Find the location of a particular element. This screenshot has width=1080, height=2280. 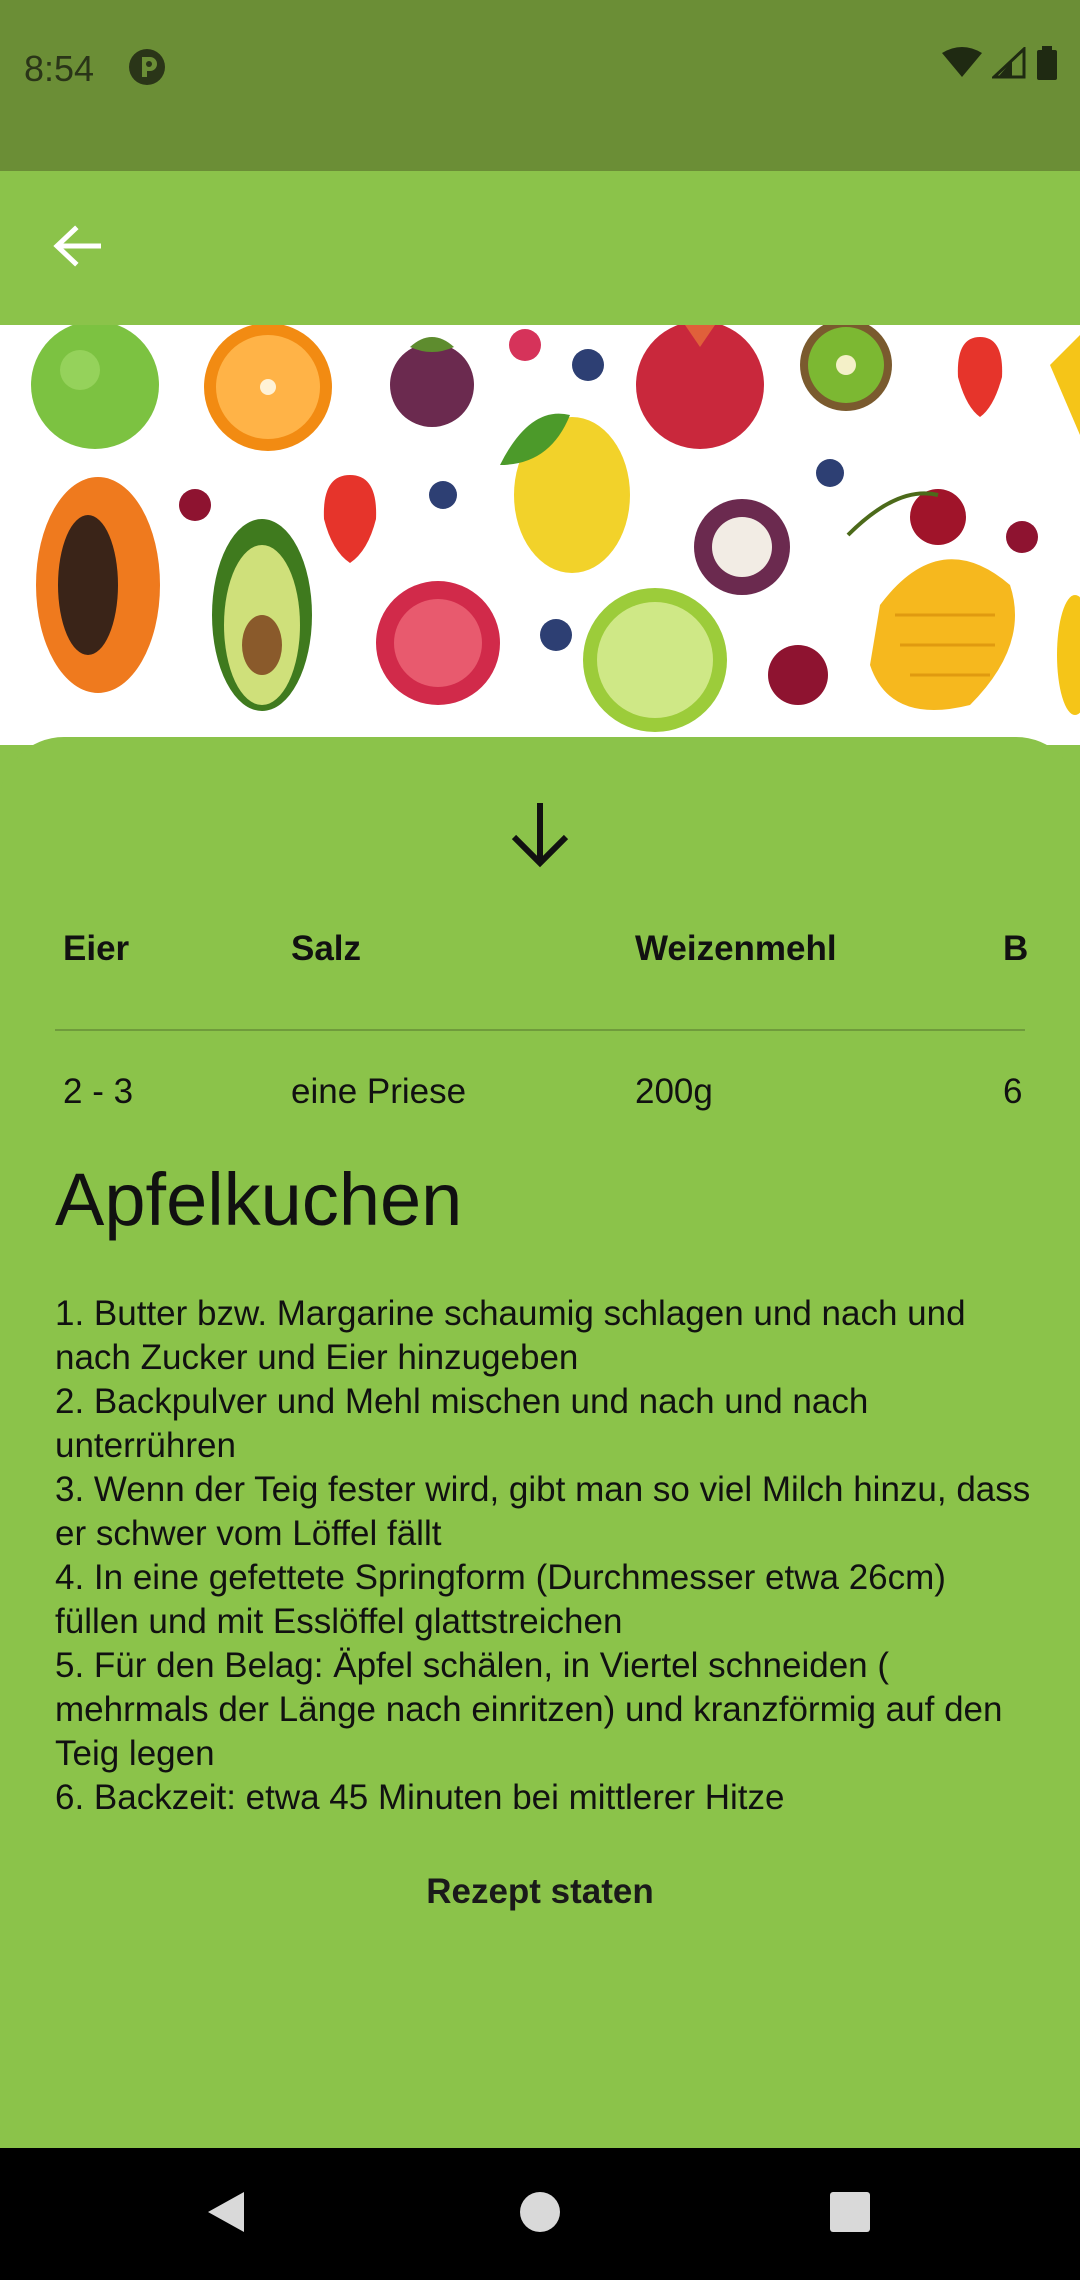

signal-icon is located at coordinates (1008, 64).